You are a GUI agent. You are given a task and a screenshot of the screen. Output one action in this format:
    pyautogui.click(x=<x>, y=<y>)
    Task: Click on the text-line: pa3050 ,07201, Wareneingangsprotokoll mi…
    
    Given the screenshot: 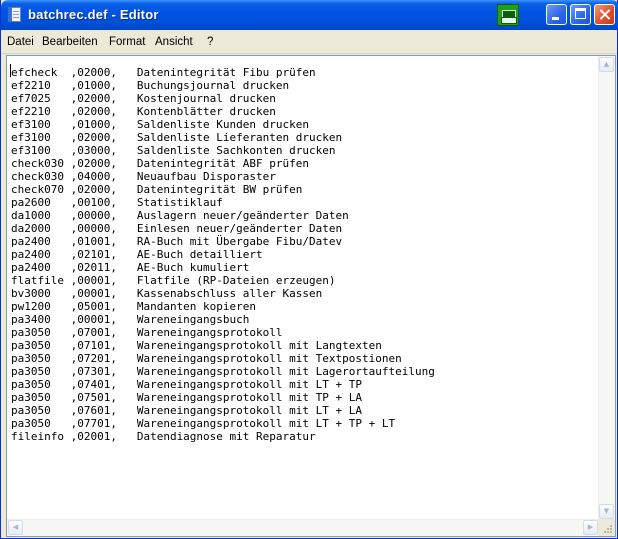 What is the action you would take?
    pyautogui.click(x=223, y=358)
    